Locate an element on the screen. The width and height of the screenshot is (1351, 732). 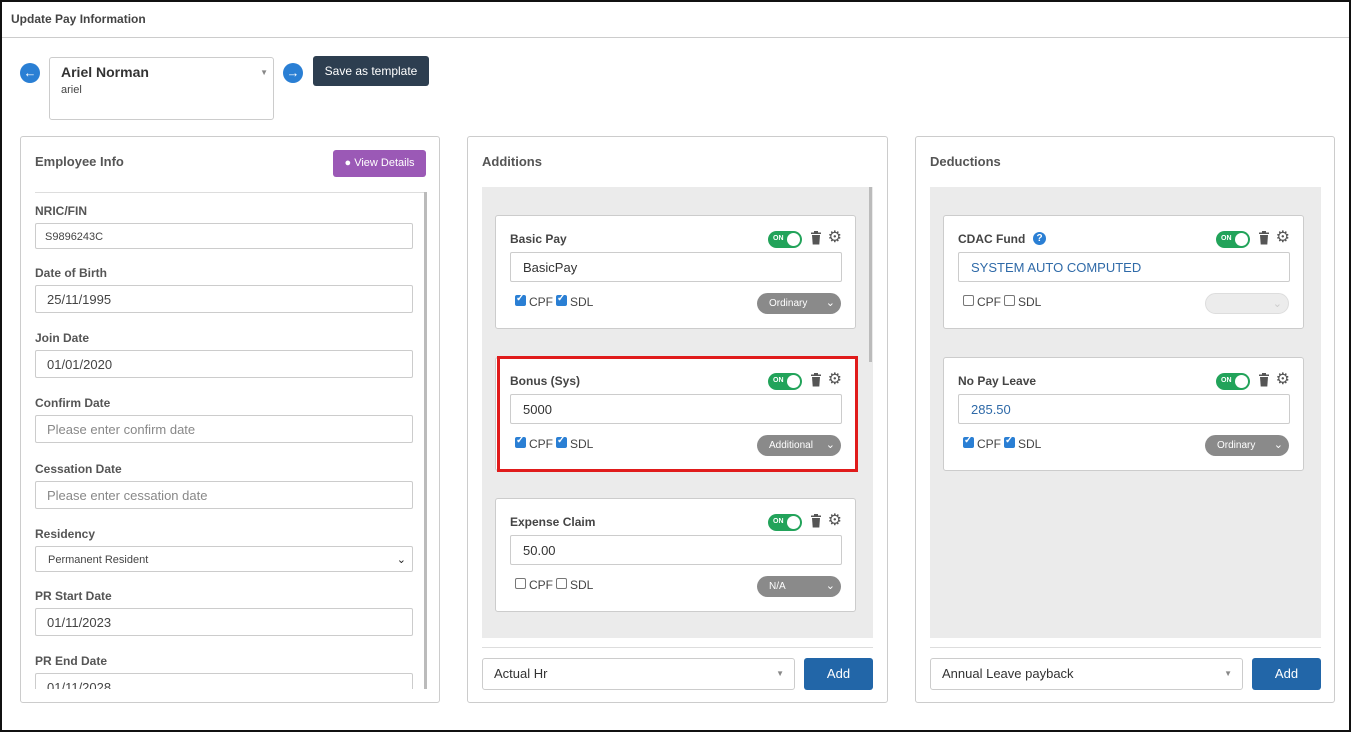
amount-input: 285.50 is located at coordinates (1124, 409).